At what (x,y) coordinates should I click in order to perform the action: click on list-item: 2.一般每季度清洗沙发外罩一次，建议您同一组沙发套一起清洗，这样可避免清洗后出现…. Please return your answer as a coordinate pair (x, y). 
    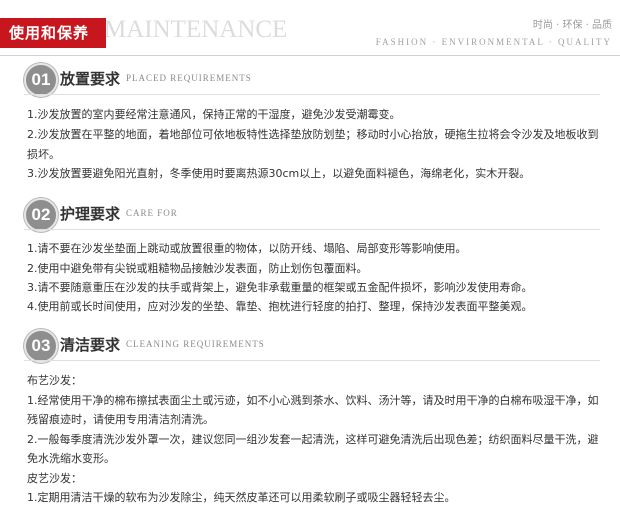
    Looking at the image, I should click on (313, 439).